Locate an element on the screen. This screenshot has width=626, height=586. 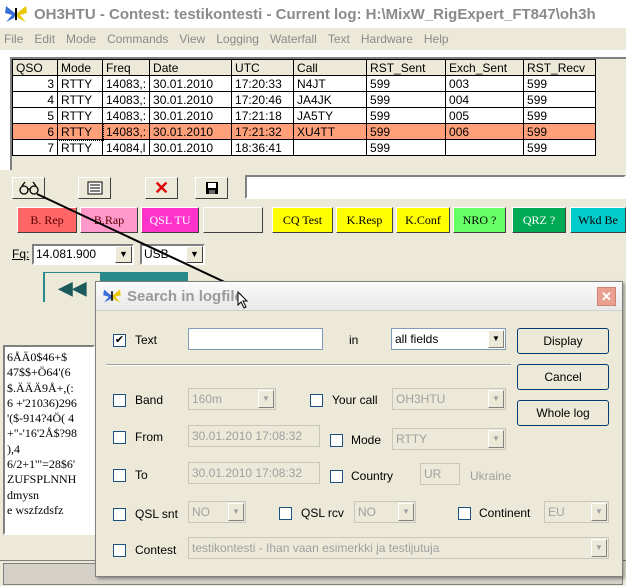
col-rst-recv: RST_Recv is located at coordinates (560, 67).